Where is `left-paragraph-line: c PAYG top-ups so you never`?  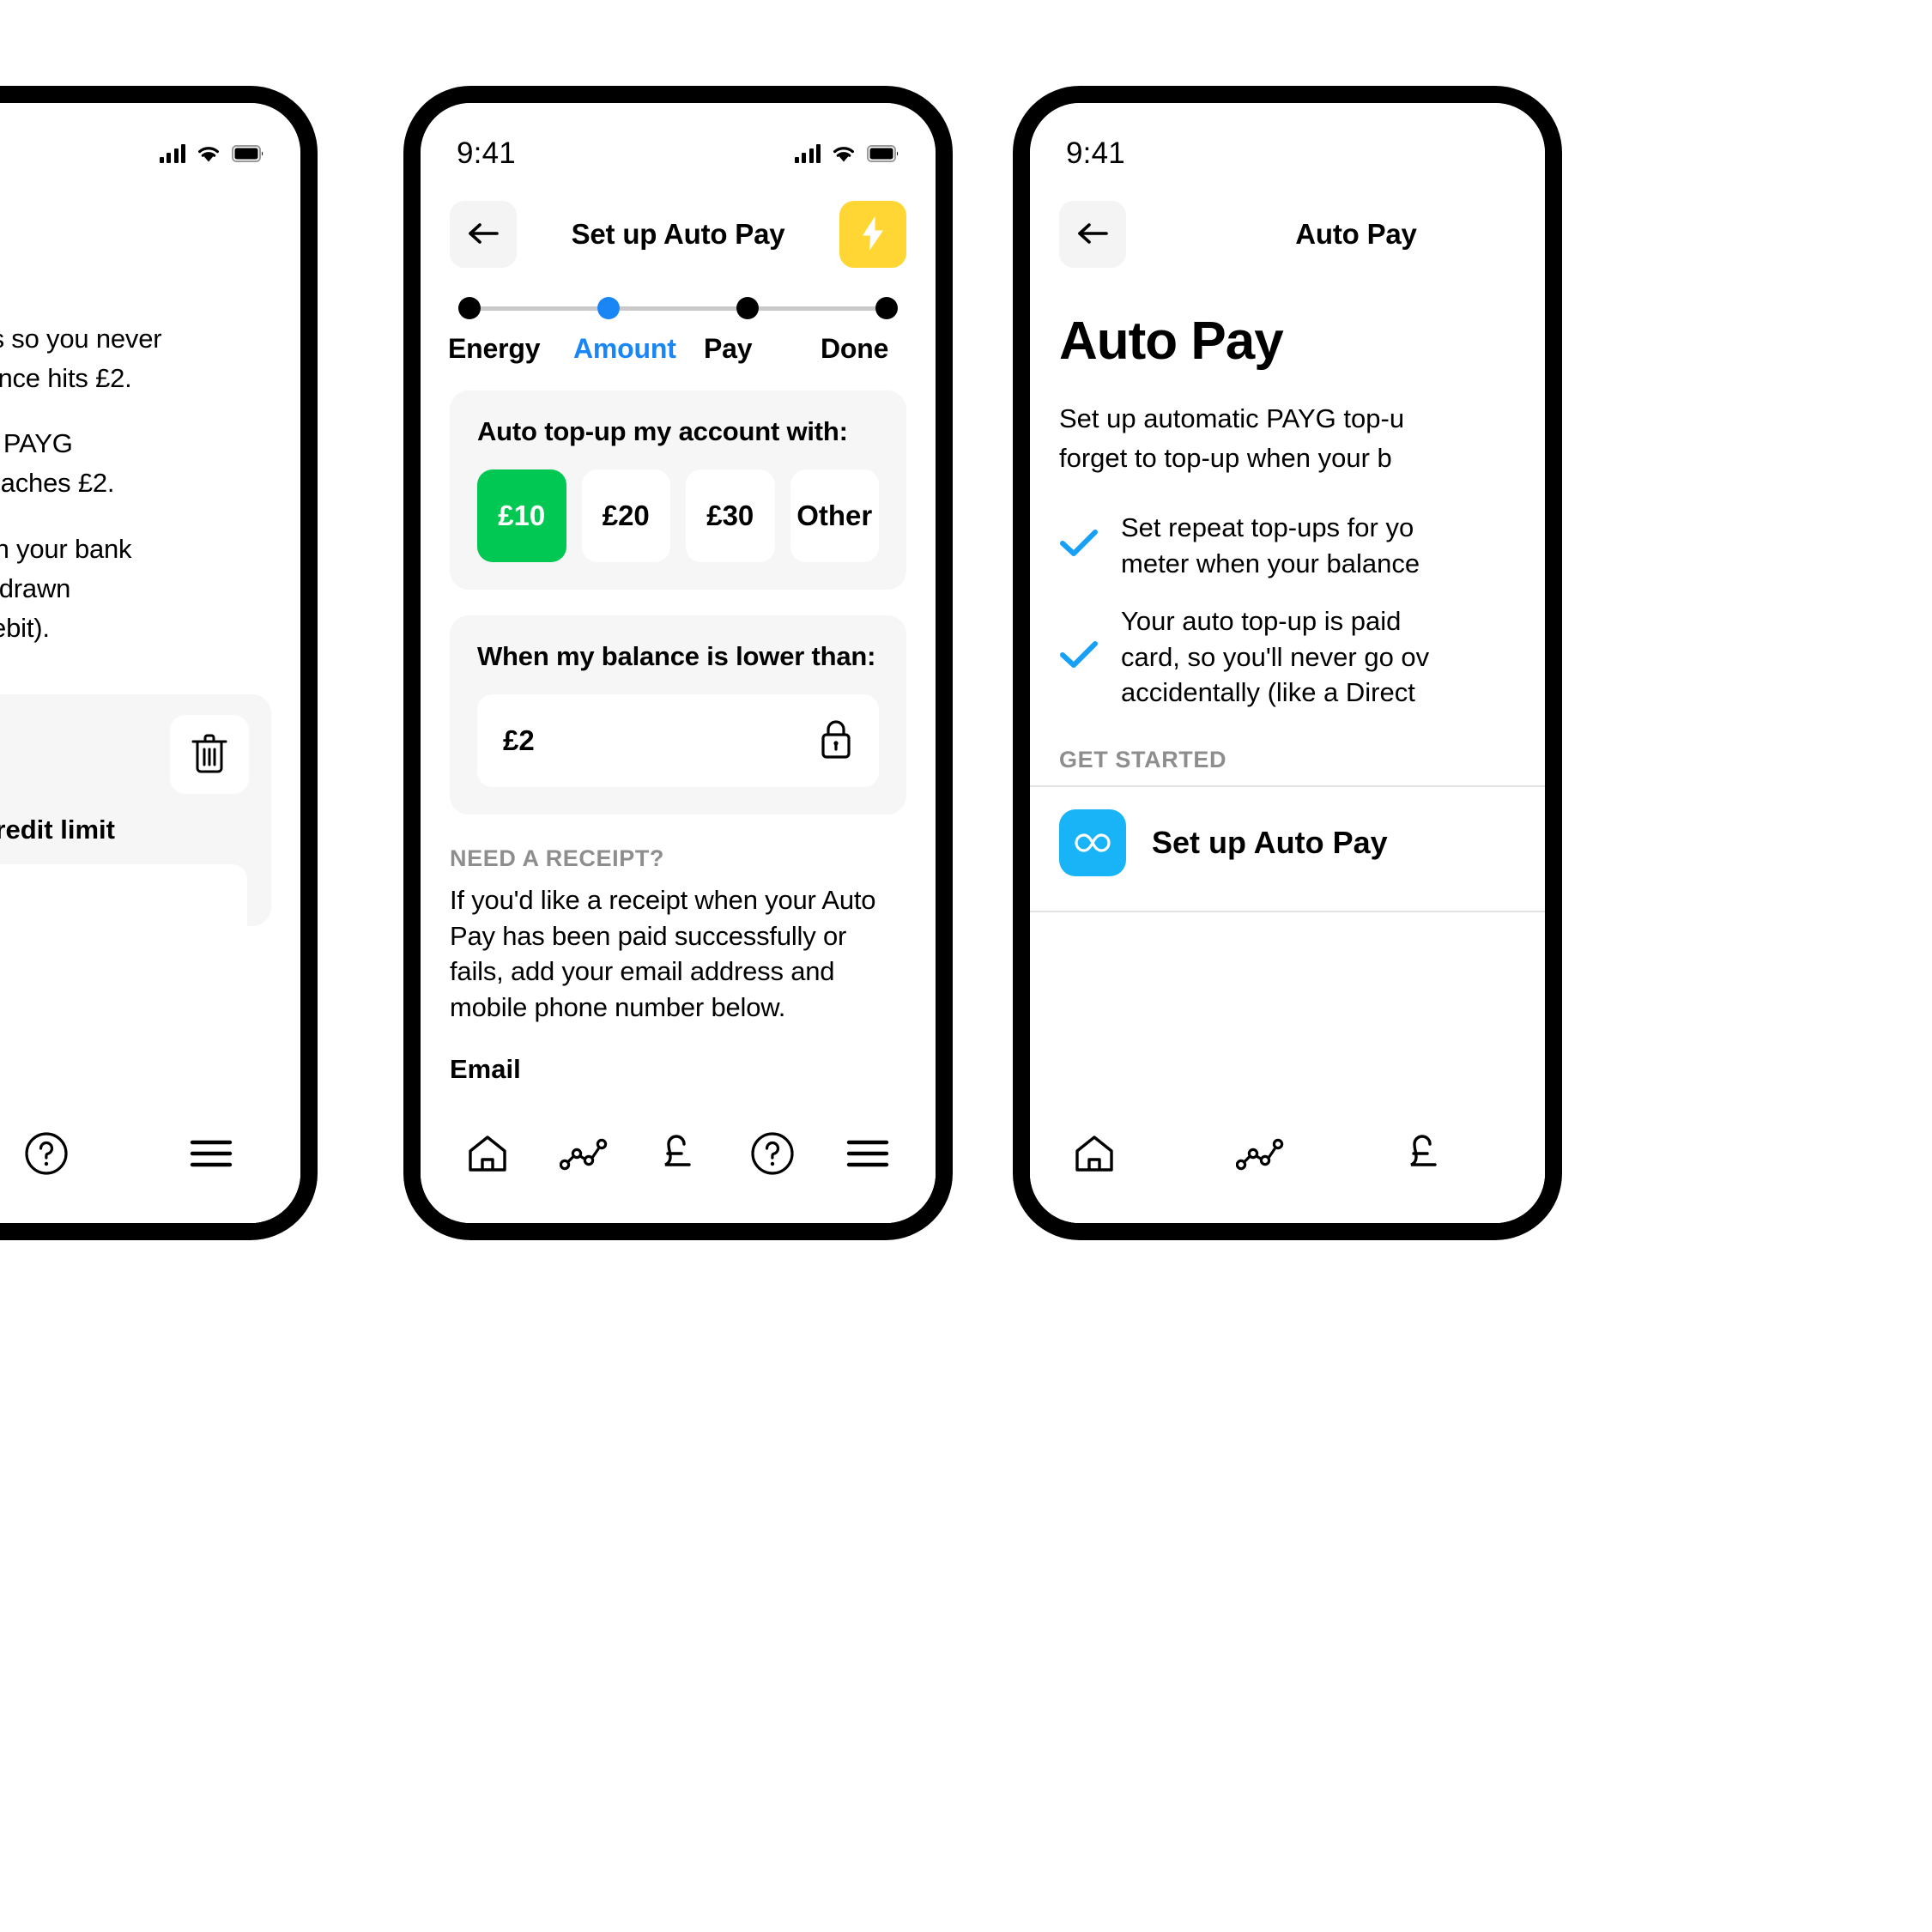 left-paragraph-line: c PAYG top-ups so you never is located at coordinates (81, 339).